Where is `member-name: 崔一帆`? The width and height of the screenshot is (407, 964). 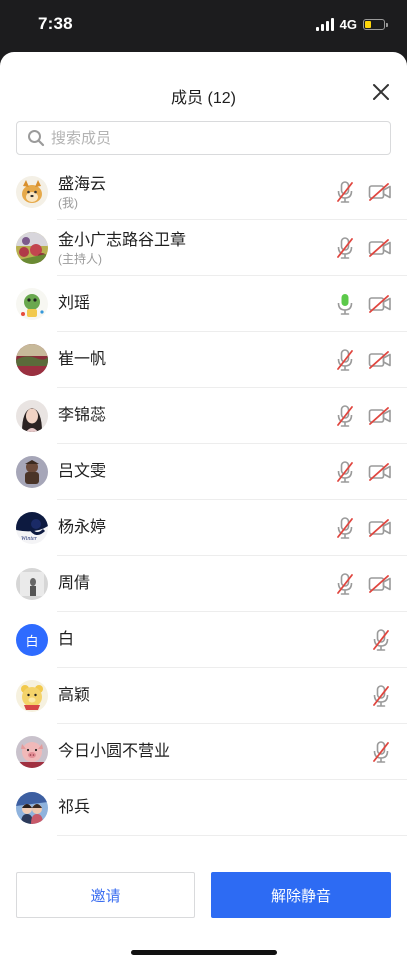 member-name: 崔一帆 is located at coordinates (82, 359).